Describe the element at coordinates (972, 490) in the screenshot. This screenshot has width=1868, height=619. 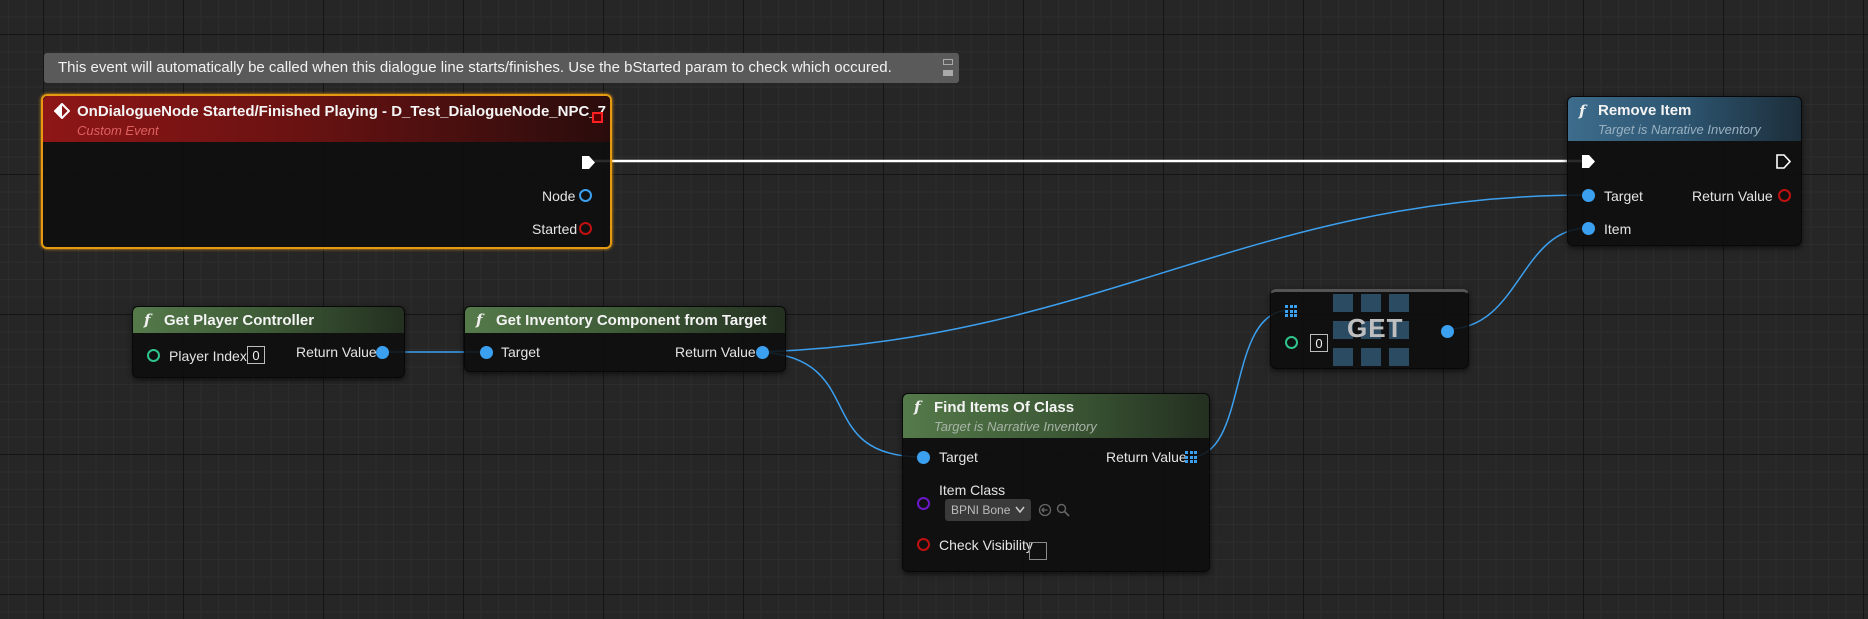
I see `item-class-label: Item Class` at that location.